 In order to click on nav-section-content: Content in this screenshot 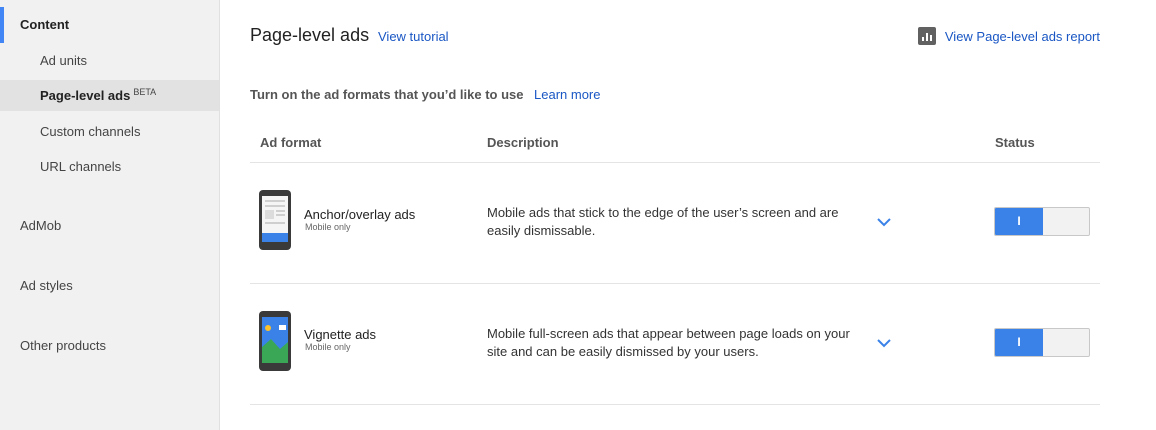, I will do `click(109, 25)`.